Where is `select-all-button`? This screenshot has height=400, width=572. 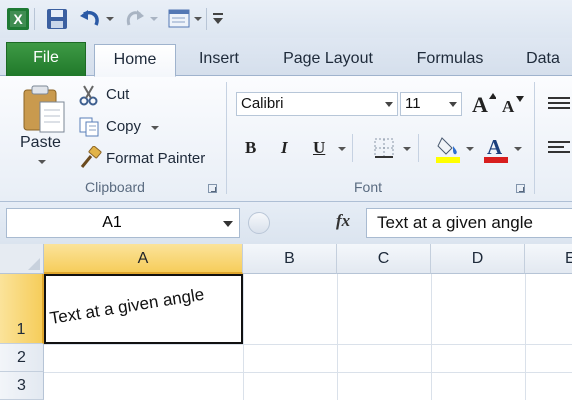
select-all-button is located at coordinates (22, 259).